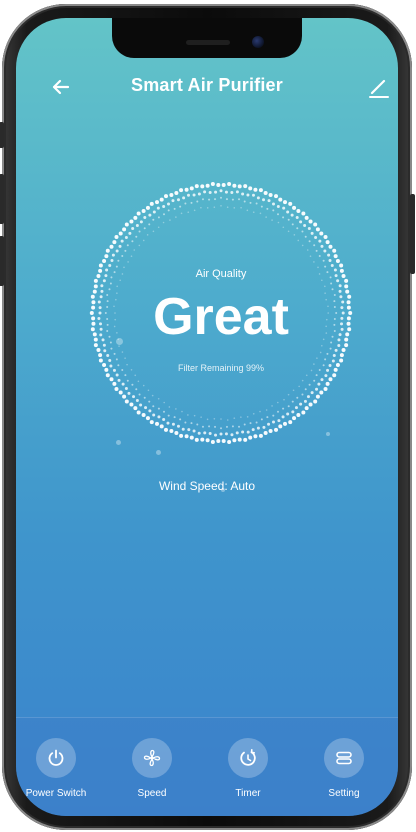 Image resolution: width=416 pixels, height=832 pixels. What do you see at coordinates (152, 773) in the screenshot?
I see `speed-button: Speed` at bounding box center [152, 773].